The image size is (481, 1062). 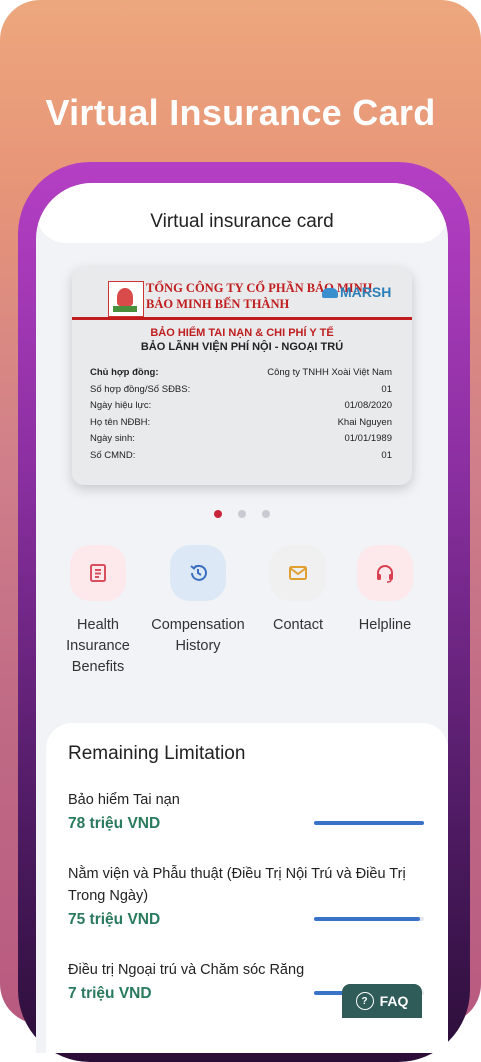 I want to click on faq-button: ? FAQ, so click(x=382, y=1001).